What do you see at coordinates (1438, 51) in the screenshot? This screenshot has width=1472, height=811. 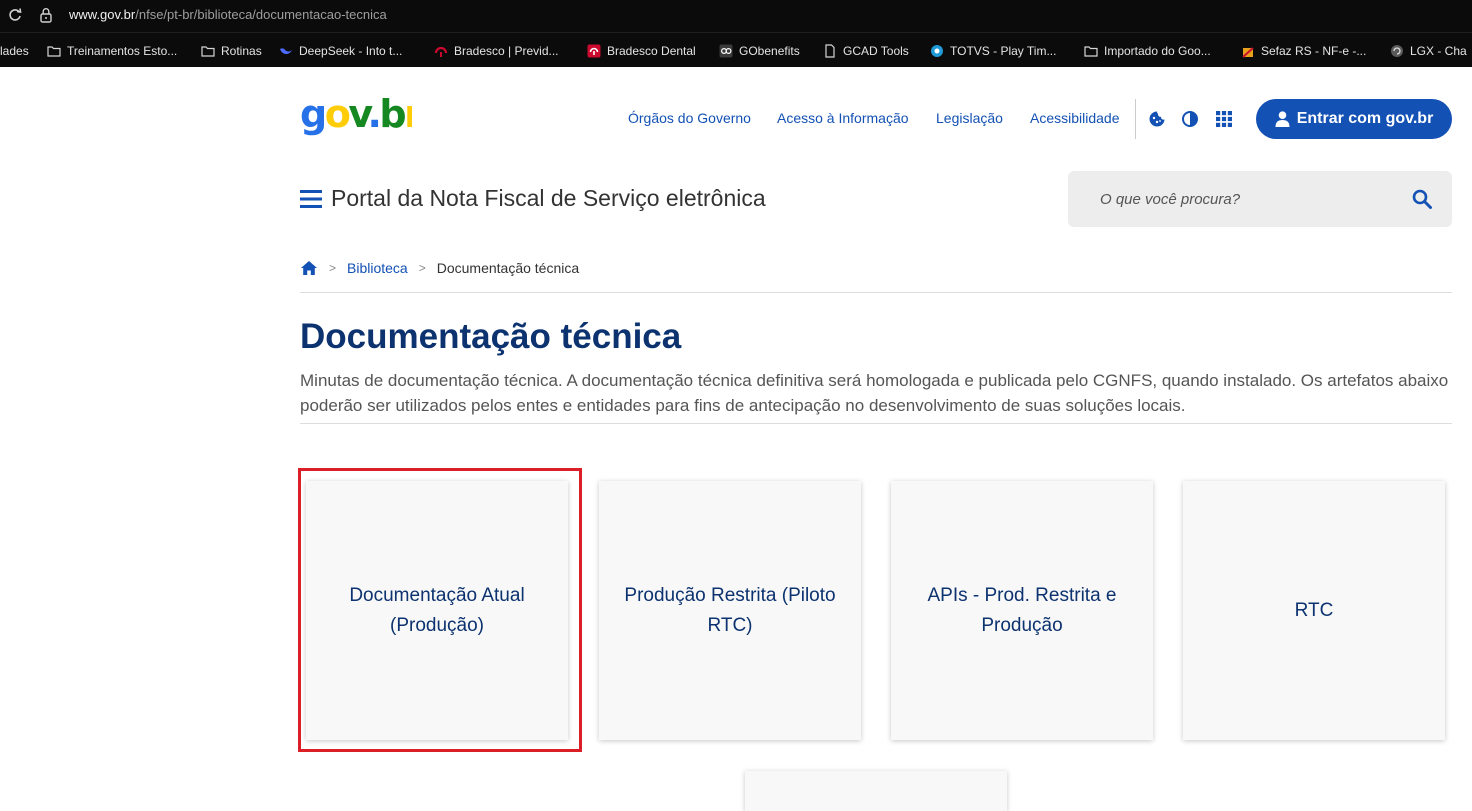 I see `bookmark-label: LGX - Cha` at bounding box center [1438, 51].